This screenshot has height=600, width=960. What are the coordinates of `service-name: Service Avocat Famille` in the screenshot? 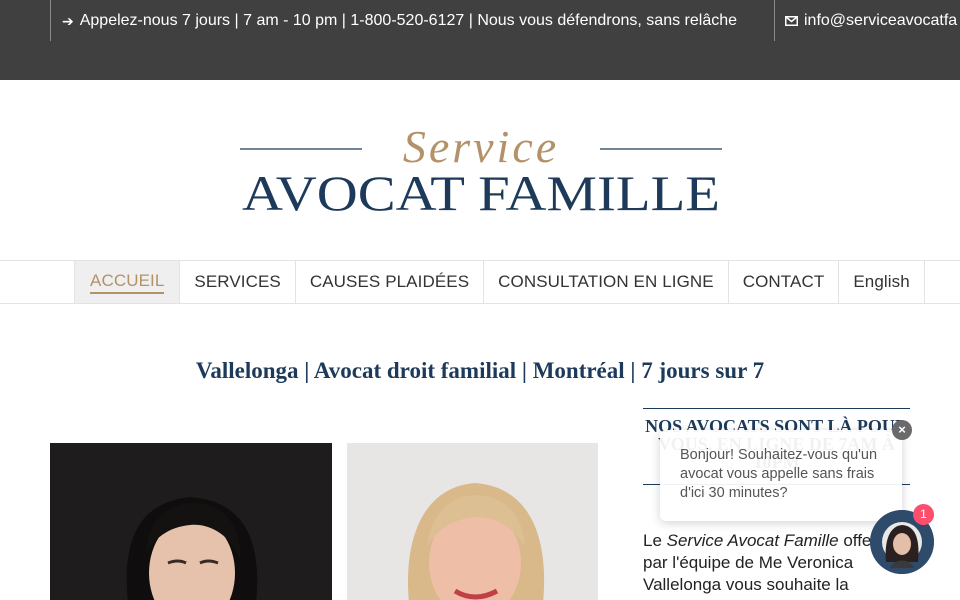 It's located at (752, 540).